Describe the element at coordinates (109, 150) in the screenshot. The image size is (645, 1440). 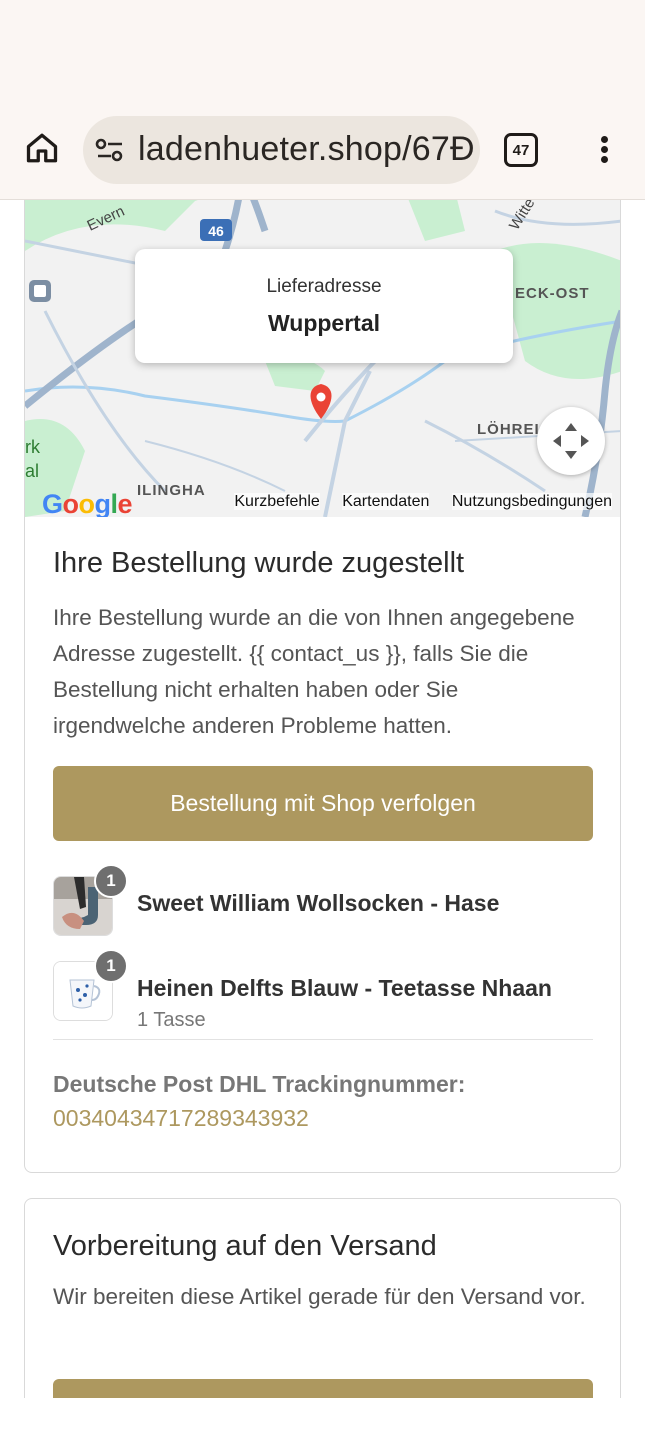
I see `site-settings-icon` at that location.